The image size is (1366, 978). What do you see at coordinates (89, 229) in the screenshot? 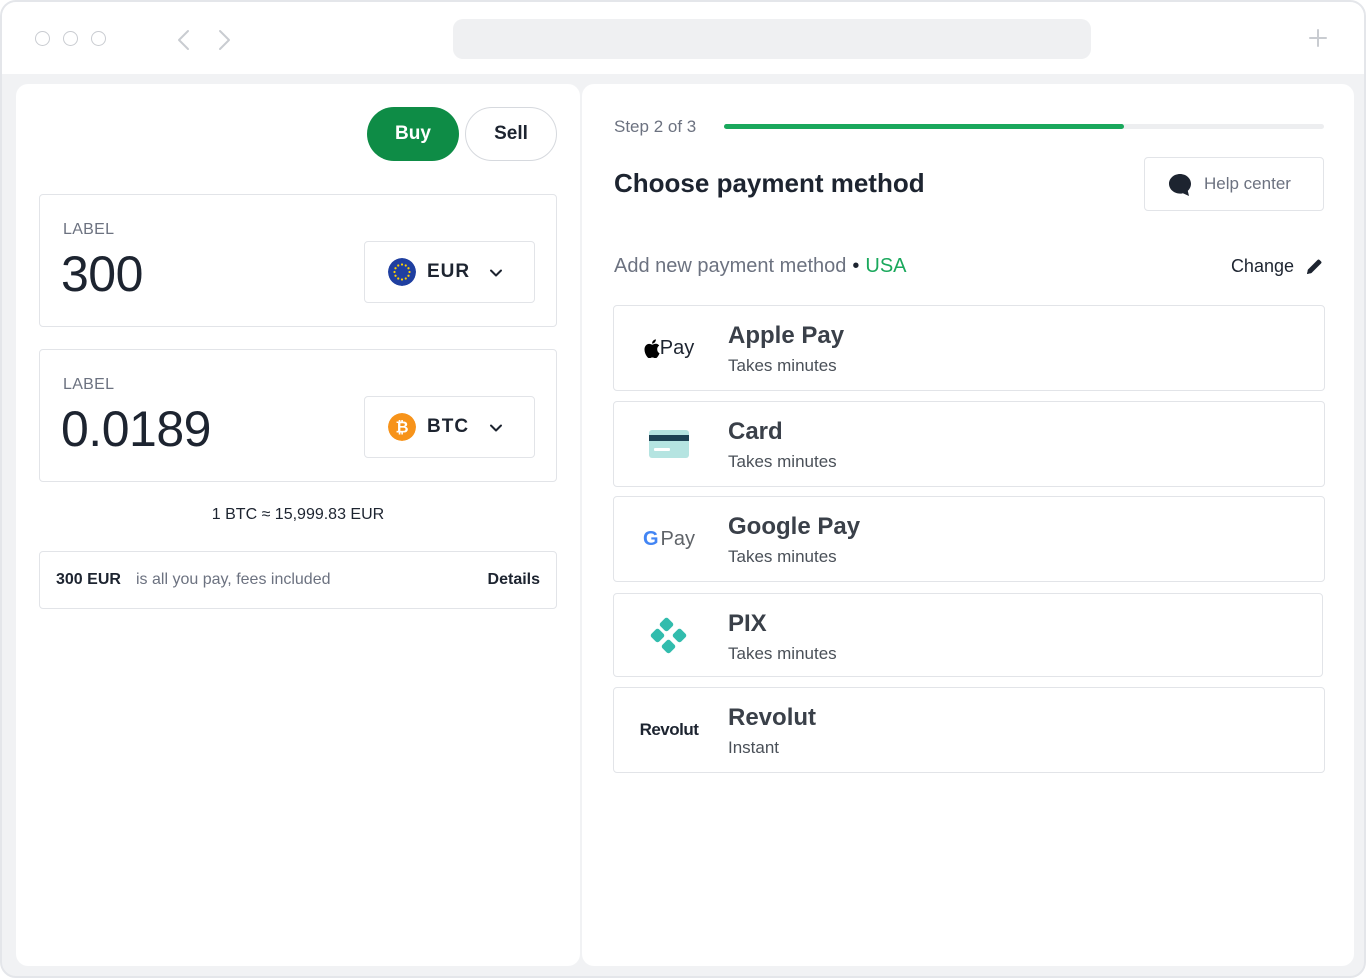
I see `spend-amount-label: LABEL` at bounding box center [89, 229].